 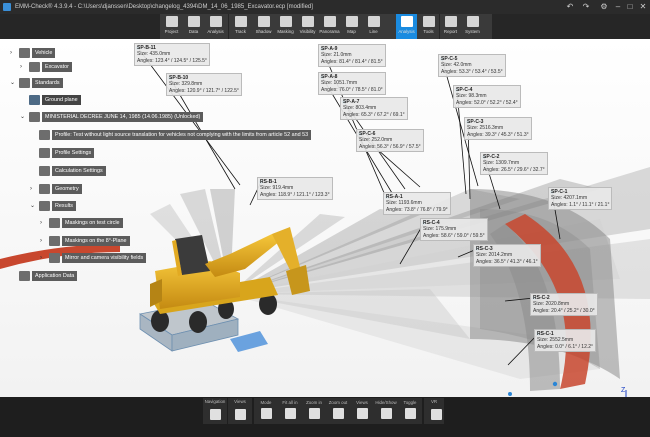 I want to click on ribbon-button-line: Line, so click(x=373, y=26).